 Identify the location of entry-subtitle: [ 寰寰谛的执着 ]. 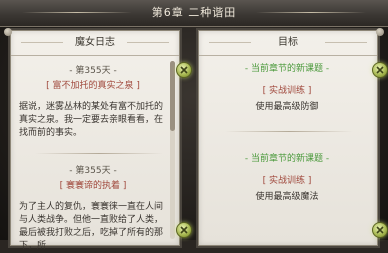
(93, 186).